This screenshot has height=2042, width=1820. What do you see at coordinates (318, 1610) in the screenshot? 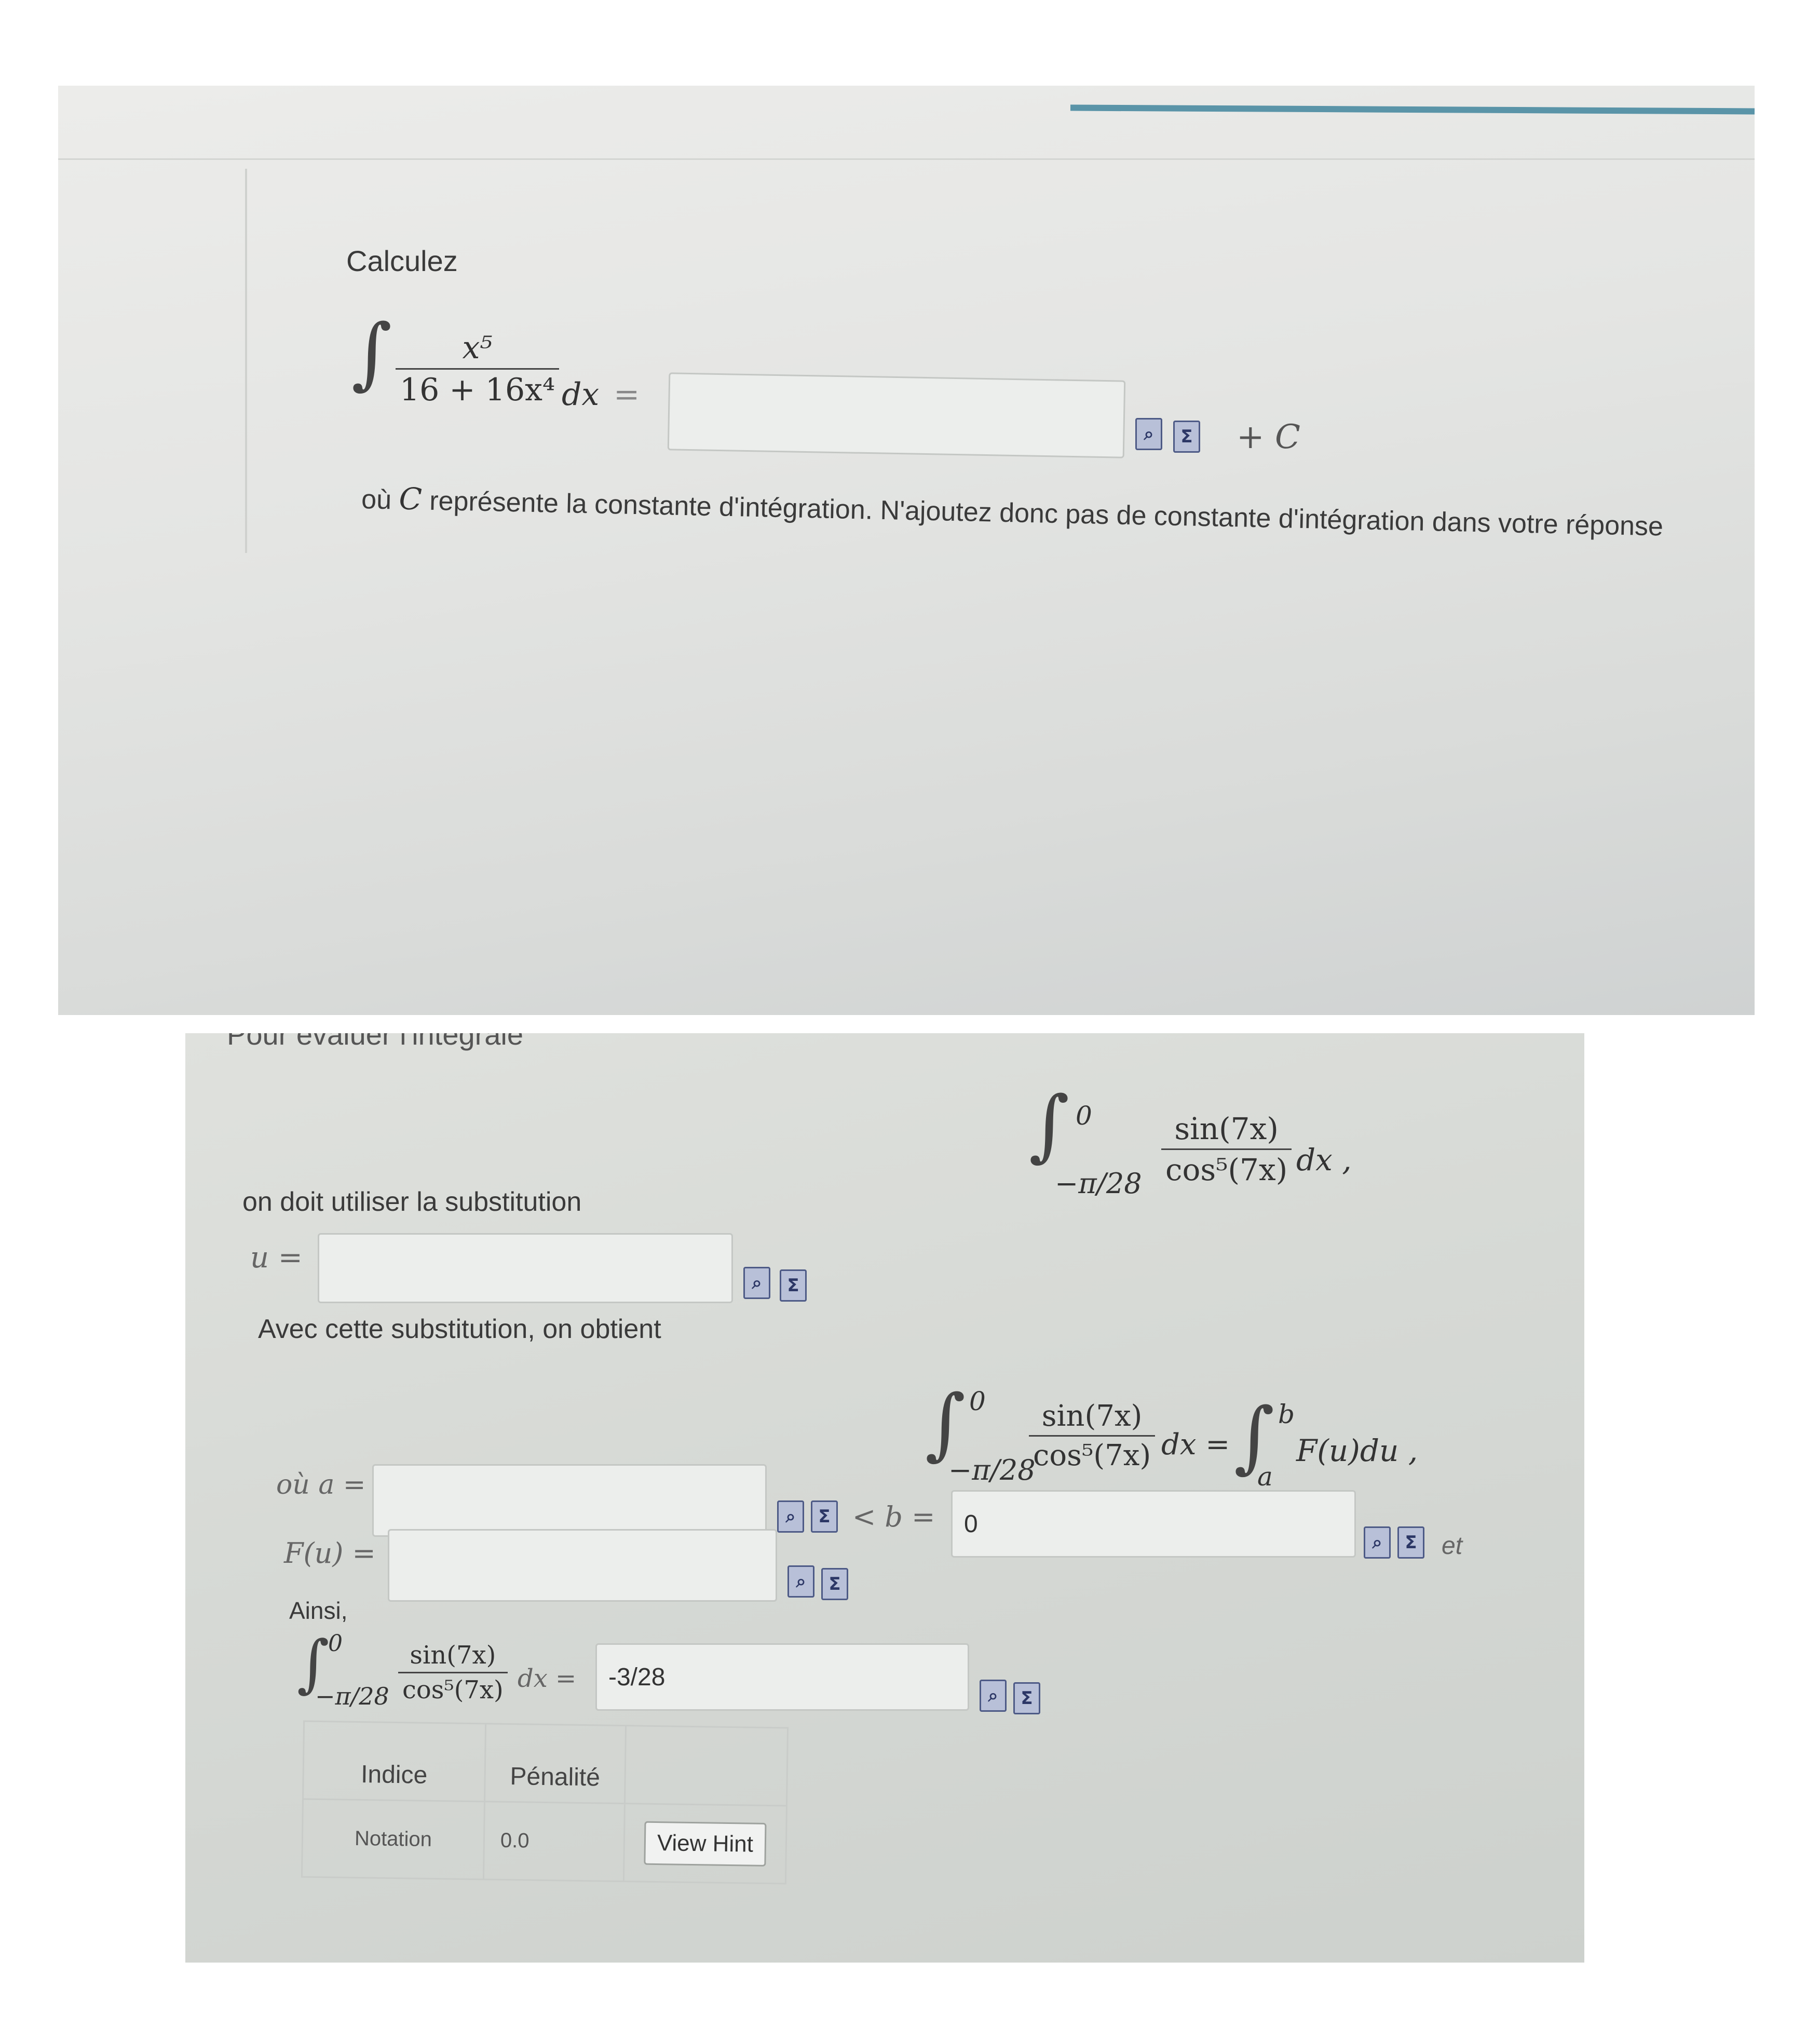
I see `ainsi-text: Ainsi,` at bounding box center [318, 1610].